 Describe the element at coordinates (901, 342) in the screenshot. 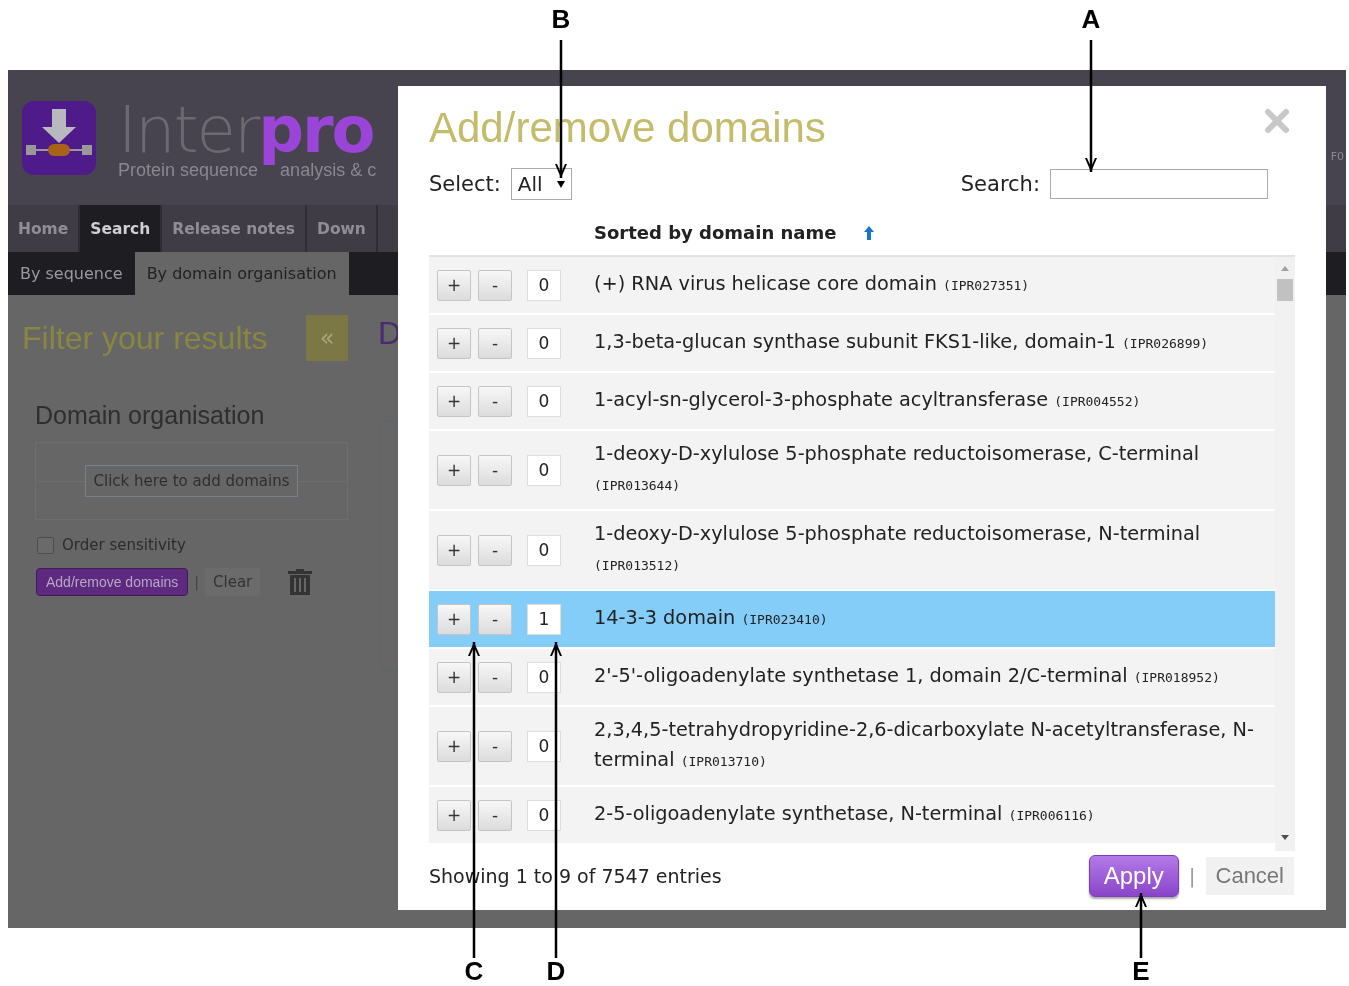

I see `domain-label: 1,3-beta-glucan synthase subunit FKS1-like, domain-1 (IPR026899)` at that location.